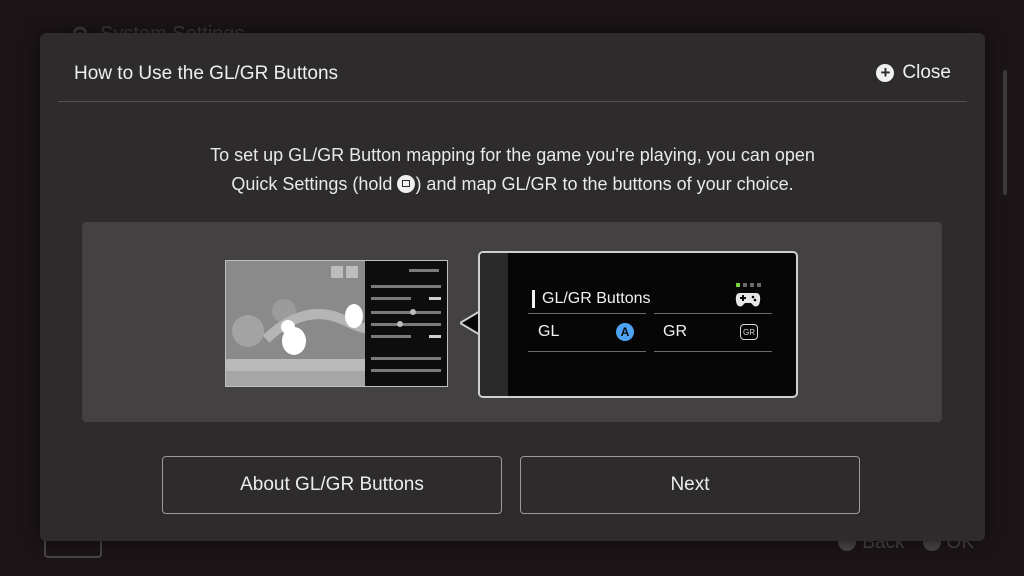  Describe the element at coordinates (206, 73) in the screenshot. I see `dialog-title: How to Use the GL/GR Buttons` at that location.